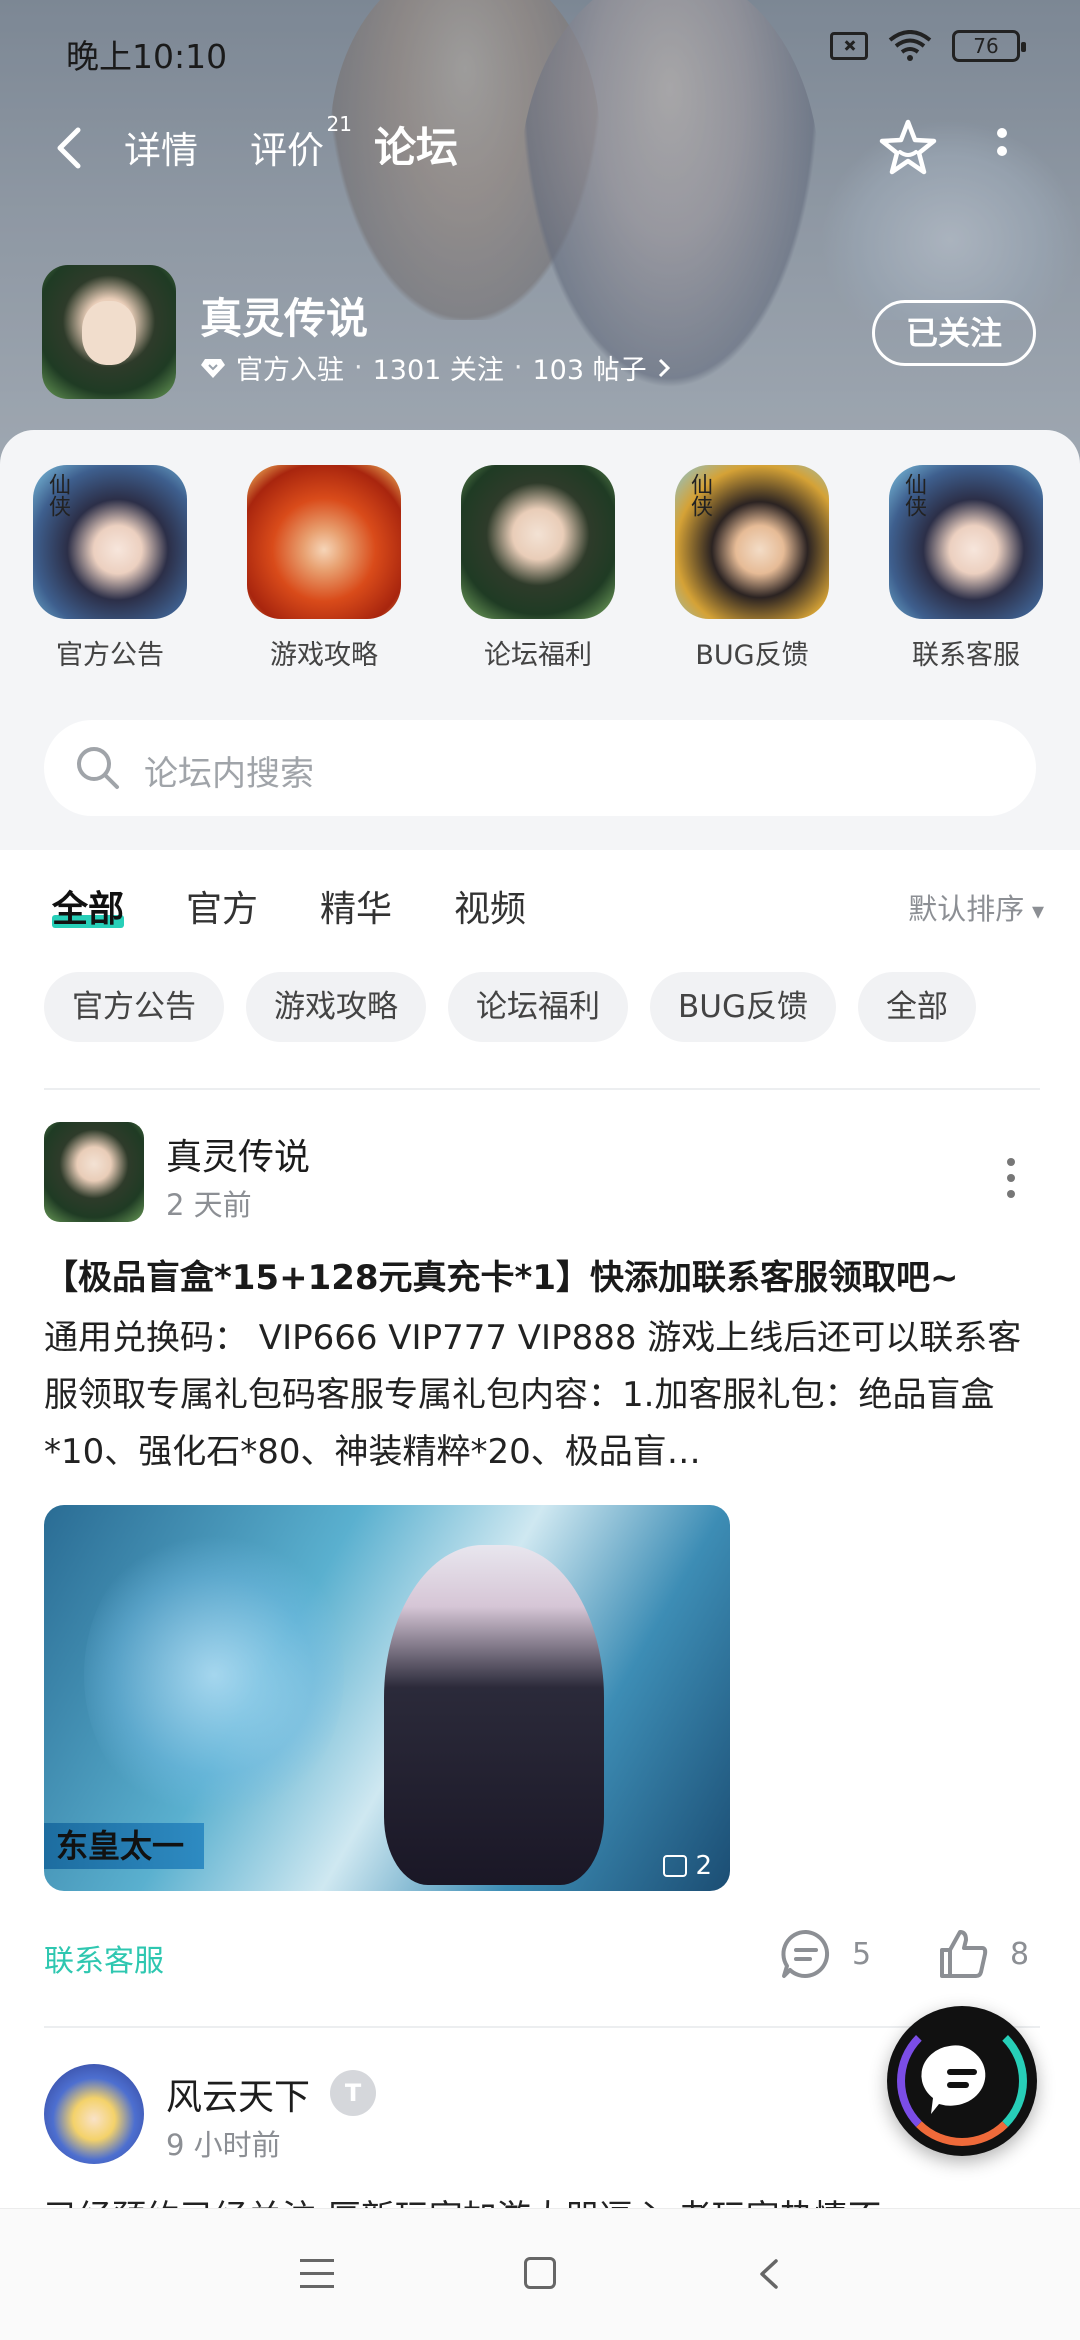  What do you see at coordinates (70, 148) in the screenshot?
I see `back-arrow-icon` at bounding box center [70, 148].